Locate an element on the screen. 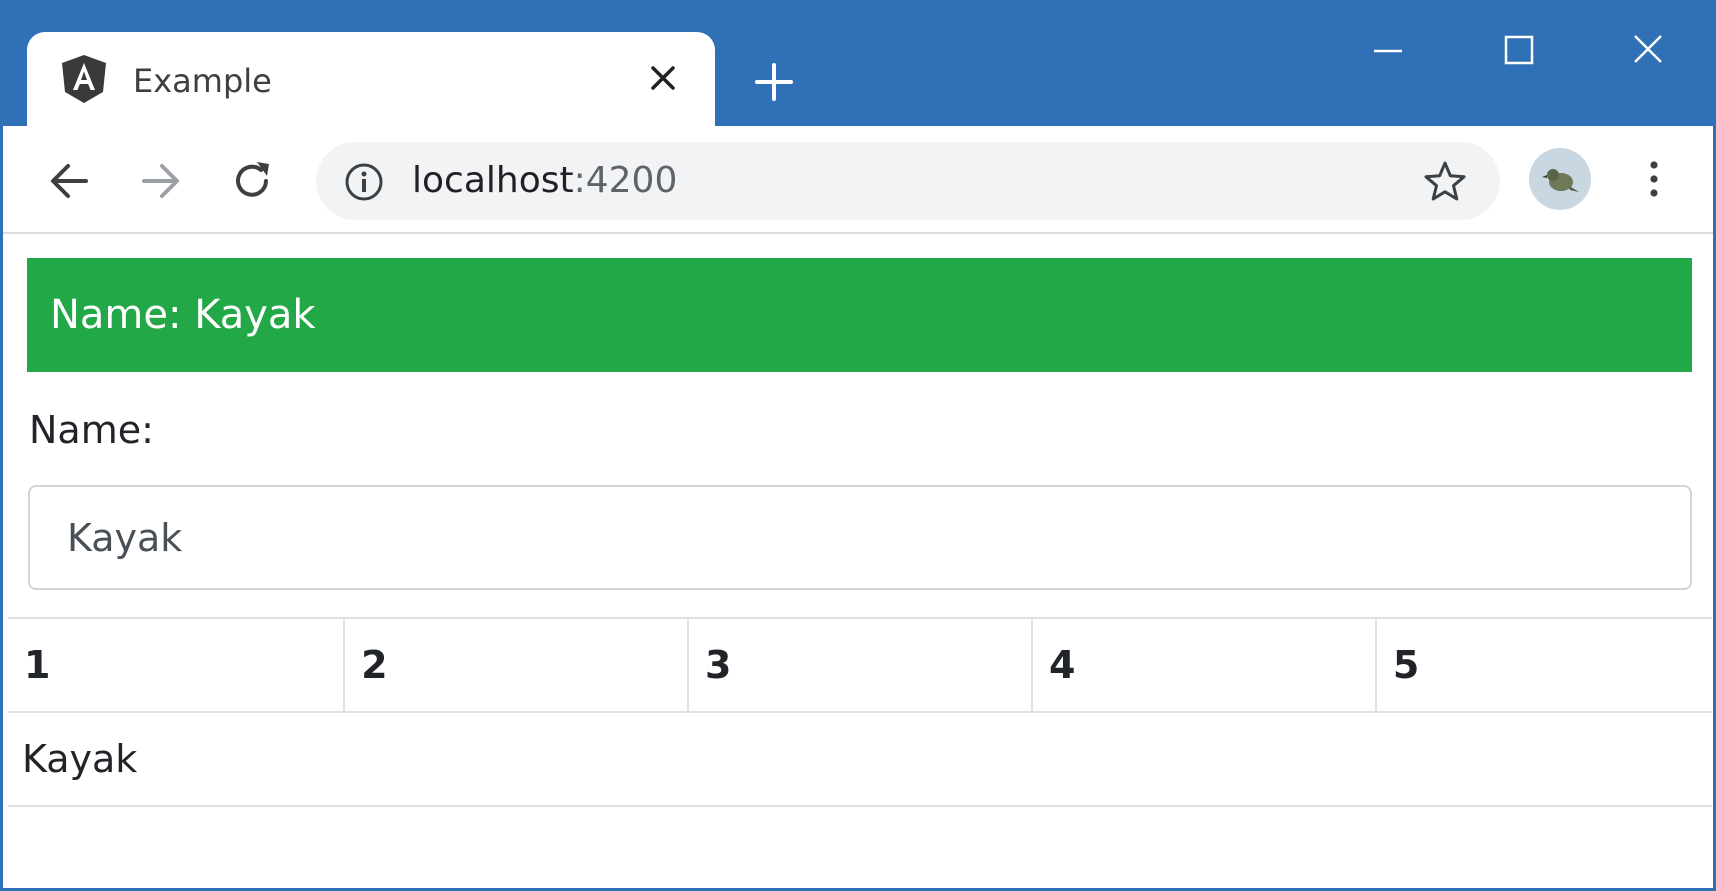 This screenshot has width=1716, height=891. name-banner: Name: Kayak is located at coordinates (859, 315).